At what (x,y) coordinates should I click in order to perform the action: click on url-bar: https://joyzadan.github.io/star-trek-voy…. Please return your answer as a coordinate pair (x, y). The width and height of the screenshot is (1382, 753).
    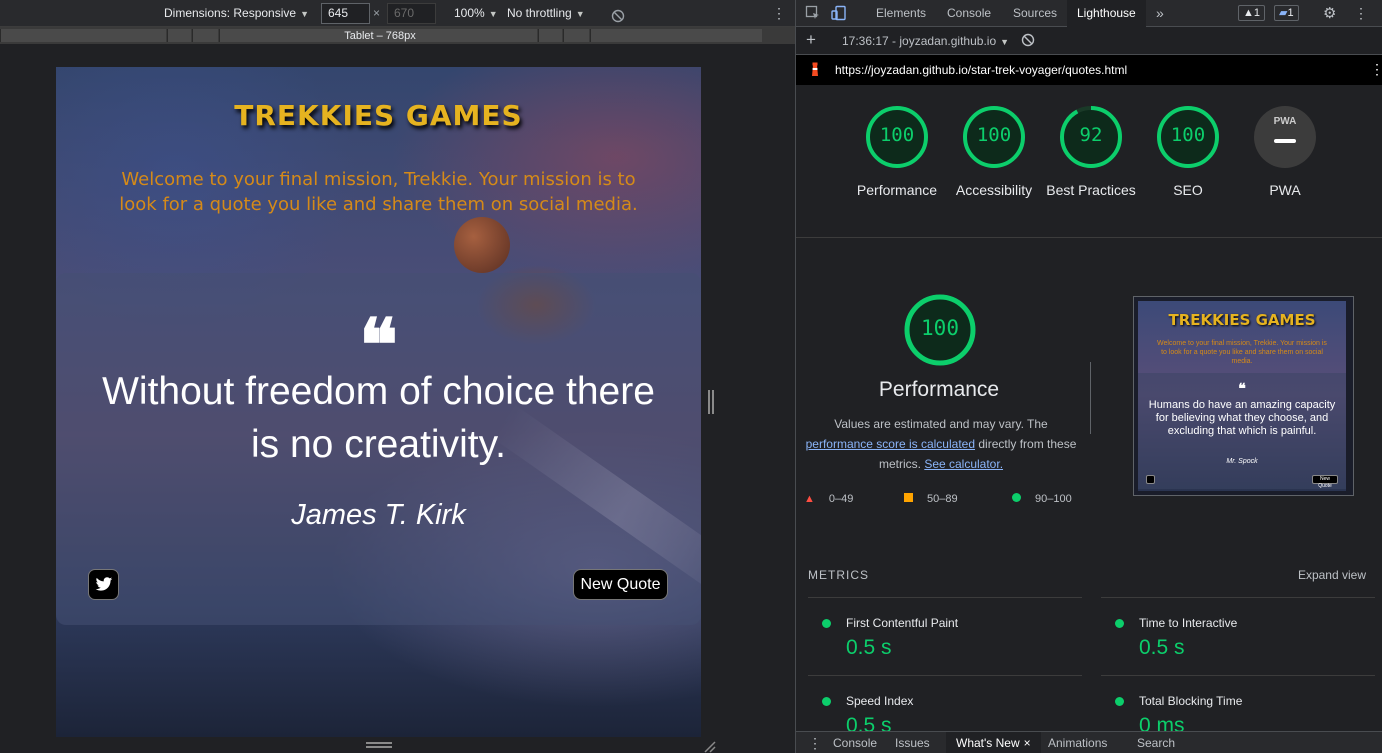
    Looking at the image, I should click on (1089, 70).